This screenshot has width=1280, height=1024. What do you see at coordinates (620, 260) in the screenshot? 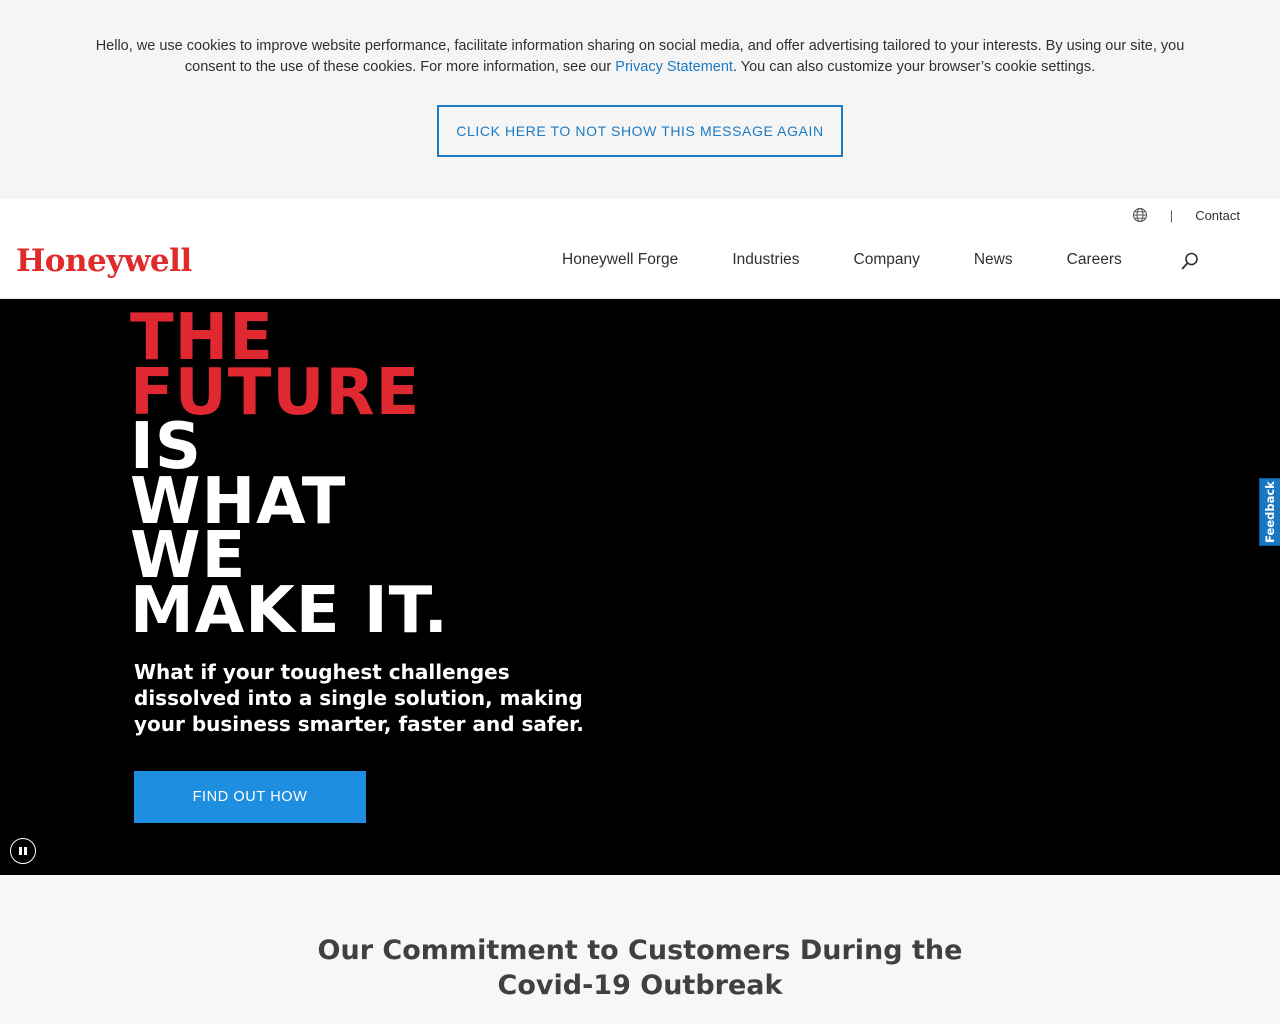
I see `nav-item-honeywell-forge: Honeywell Forge` at bounding box center [620, 260].